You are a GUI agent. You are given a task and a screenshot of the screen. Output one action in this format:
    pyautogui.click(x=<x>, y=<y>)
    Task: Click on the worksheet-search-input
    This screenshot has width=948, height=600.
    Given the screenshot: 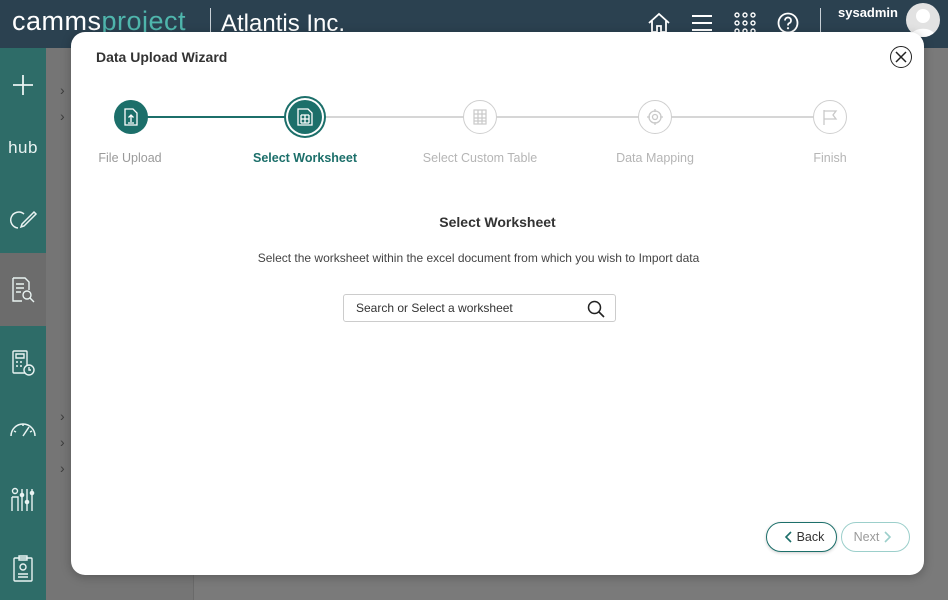 What is the action you would take?
    pyautogui.click(x=466, y=308)
    